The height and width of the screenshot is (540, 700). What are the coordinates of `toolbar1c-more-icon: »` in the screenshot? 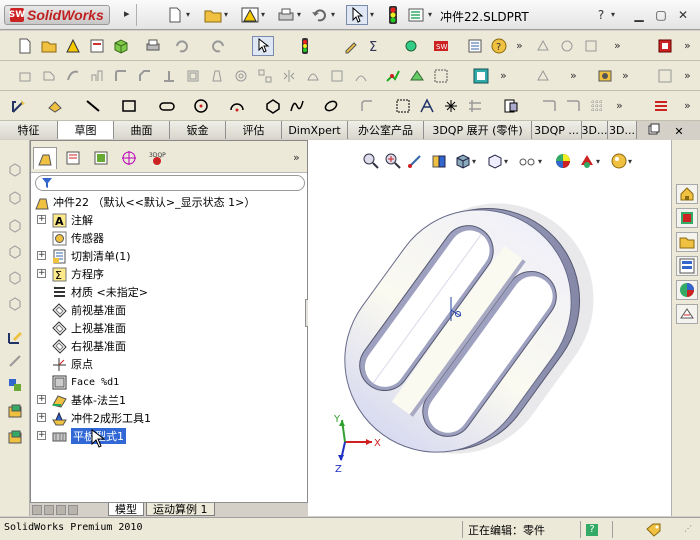 It's located at (687, 45).